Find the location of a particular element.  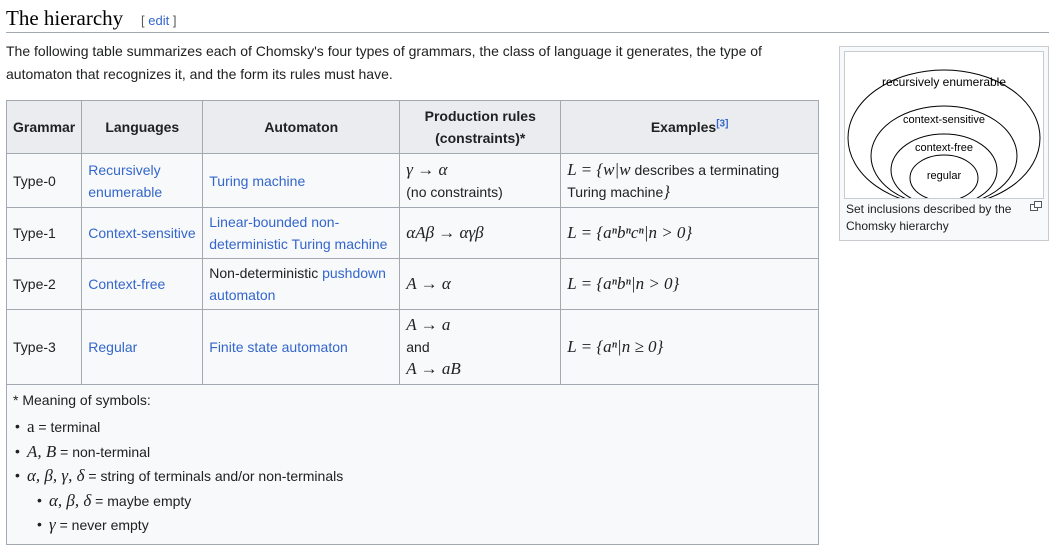

automaton-cell: Non-deterministic pushdown automaton is located at coordinates (301, 284).